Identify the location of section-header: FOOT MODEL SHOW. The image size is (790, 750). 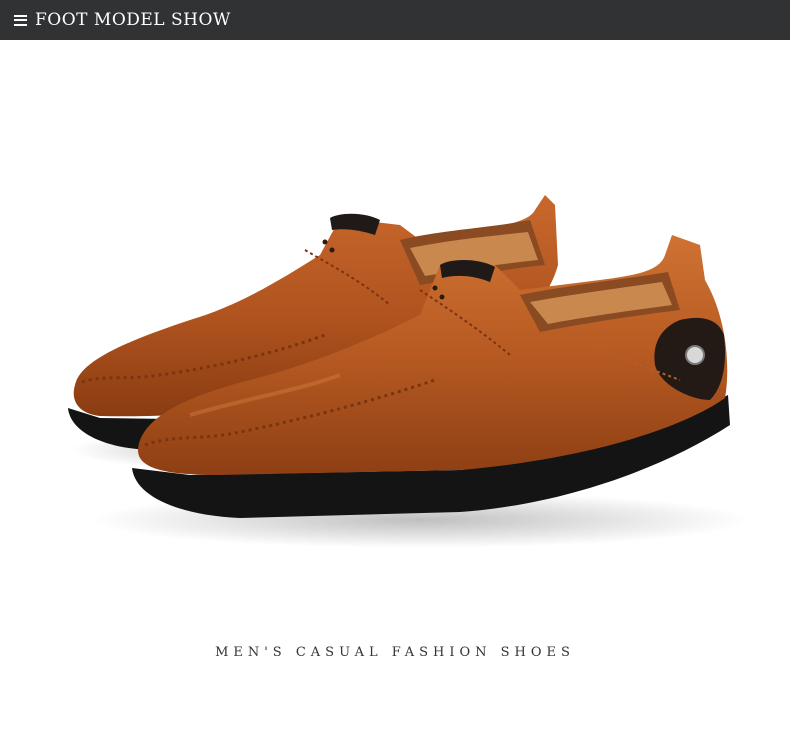
(395, 20).